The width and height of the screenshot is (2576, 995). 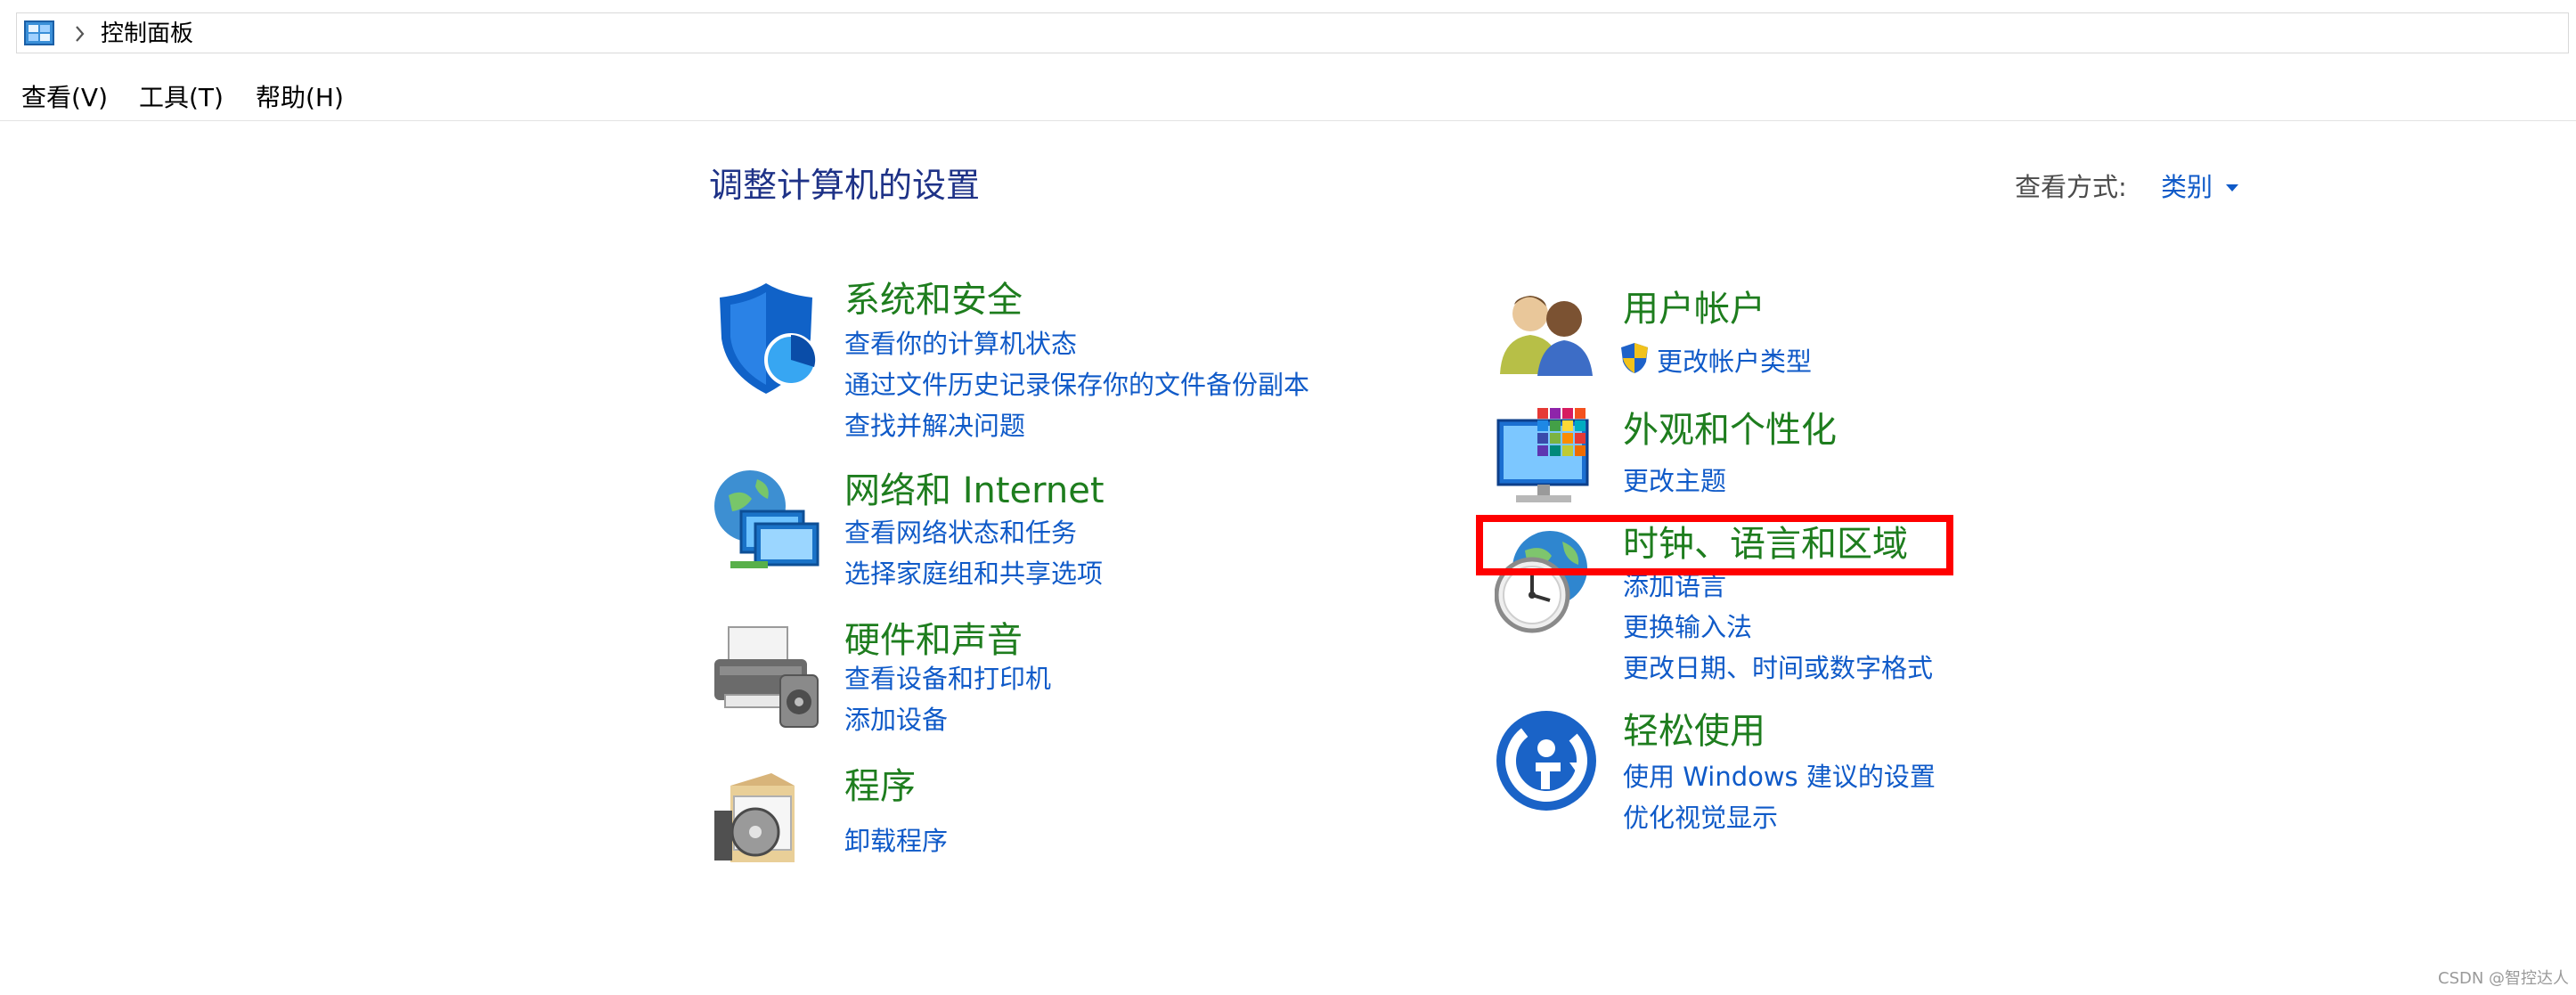 What do you see at coordinates (1715, 545) in the screenshot?
I see `highlight-box` at bounding box center [1715, 545].